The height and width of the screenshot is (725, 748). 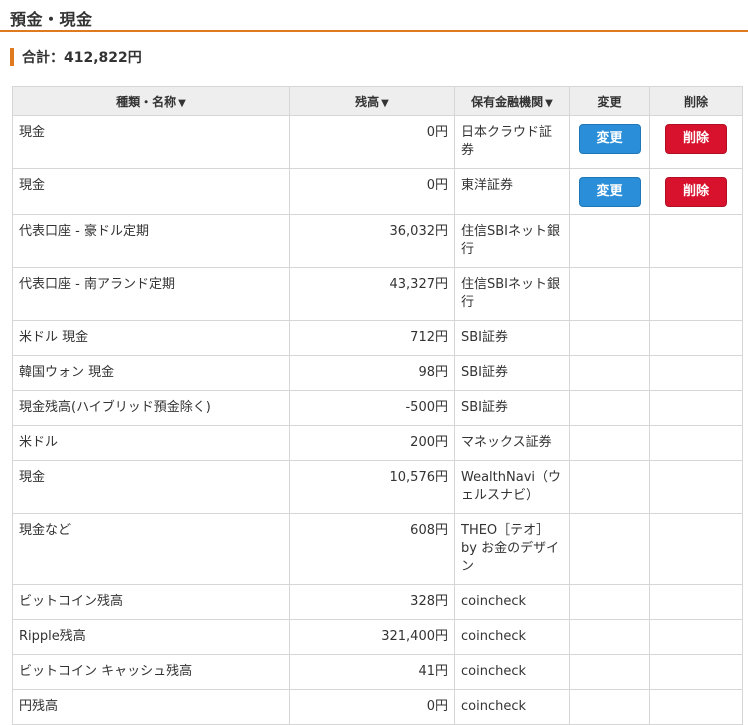 What do you see at coordinates (372, 338) in the screenshot?
I see `amount-cell: 712円` at bounding box center [372, 338].